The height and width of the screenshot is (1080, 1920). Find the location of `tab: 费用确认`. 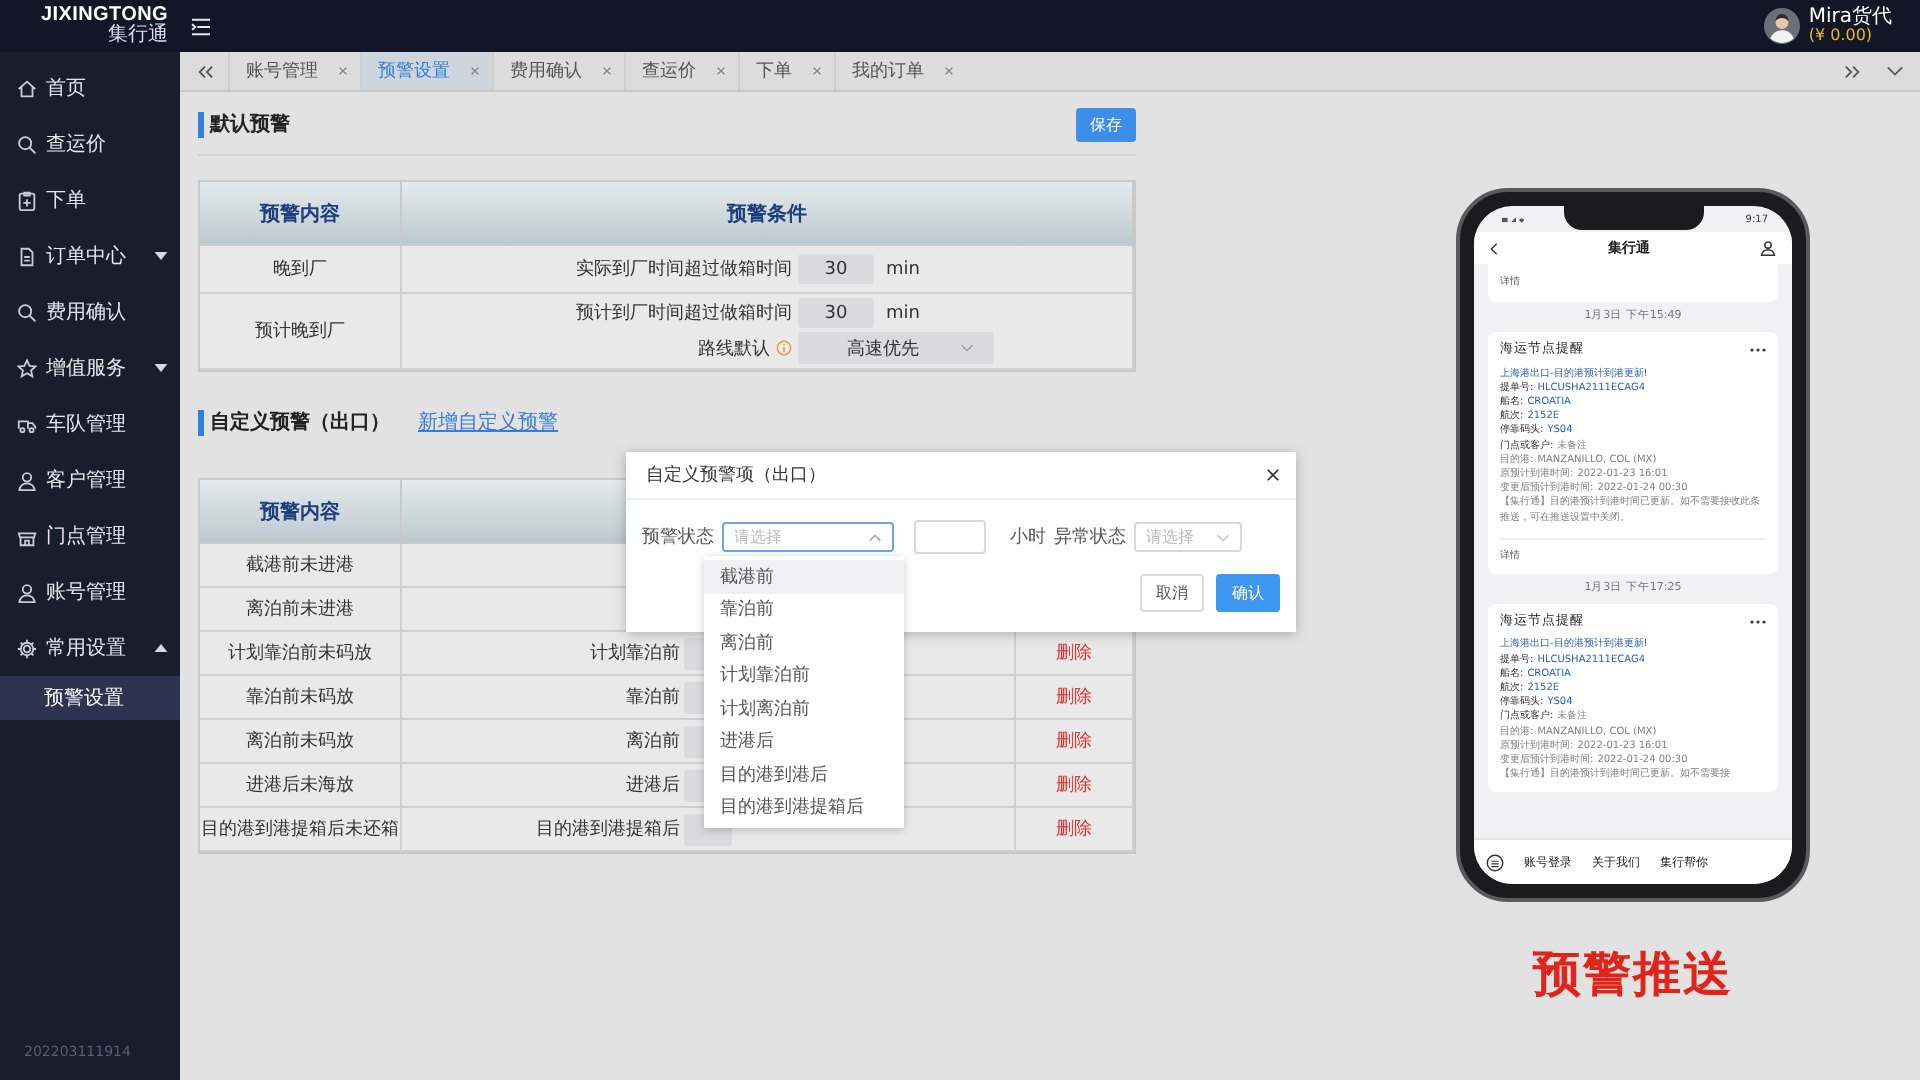

tab: 费用确认 is located at coordinates (558, 71).